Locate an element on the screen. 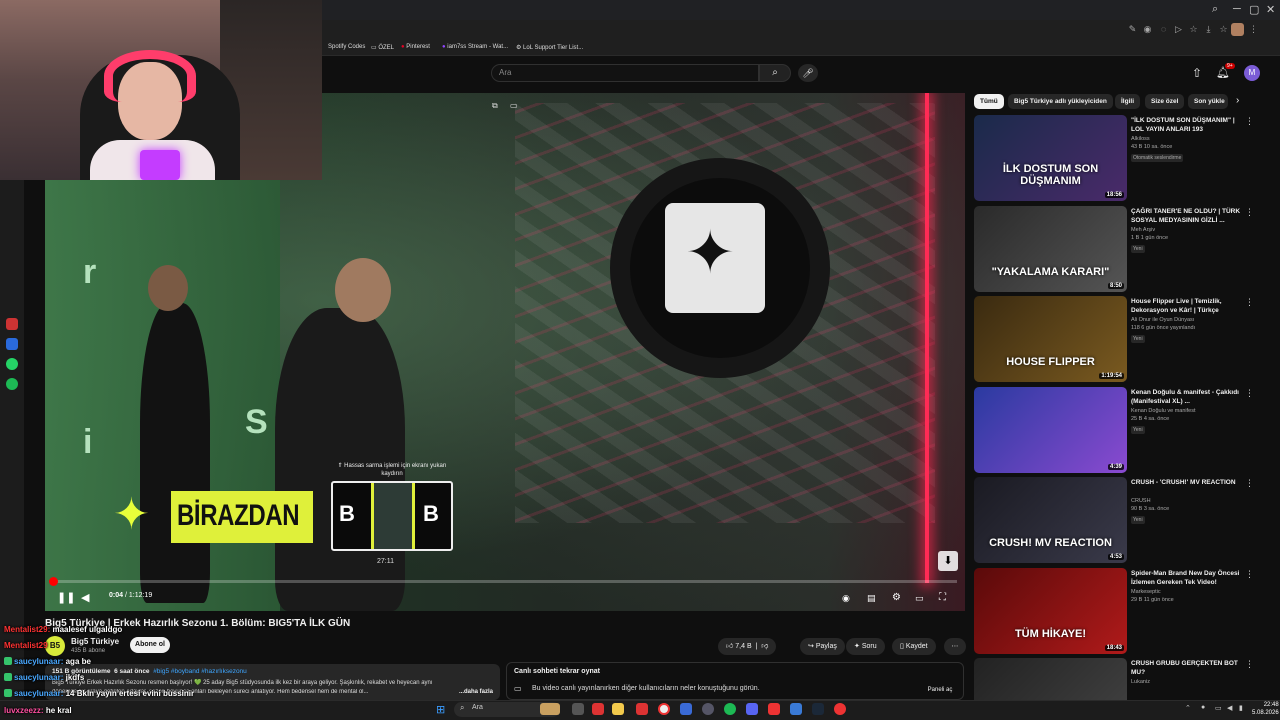 The height and width of the screenshot is (720, 1280). more-actions-button: ⋯ is located at coordinates (955, 646).